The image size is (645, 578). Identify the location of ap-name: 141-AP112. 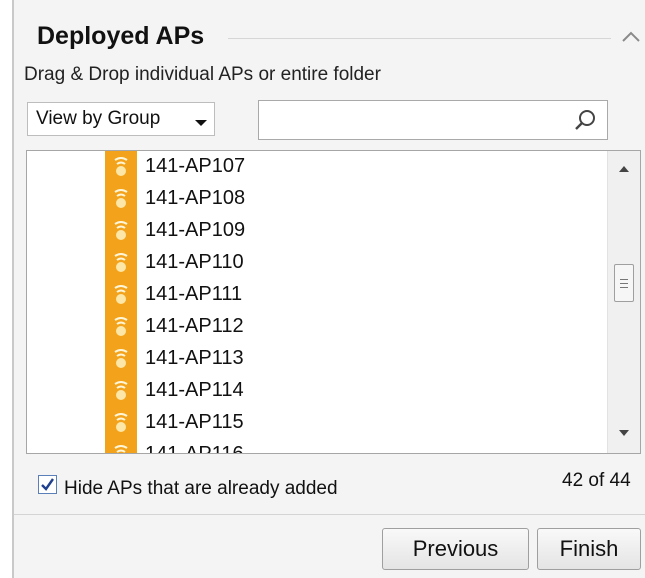
(194, 326).